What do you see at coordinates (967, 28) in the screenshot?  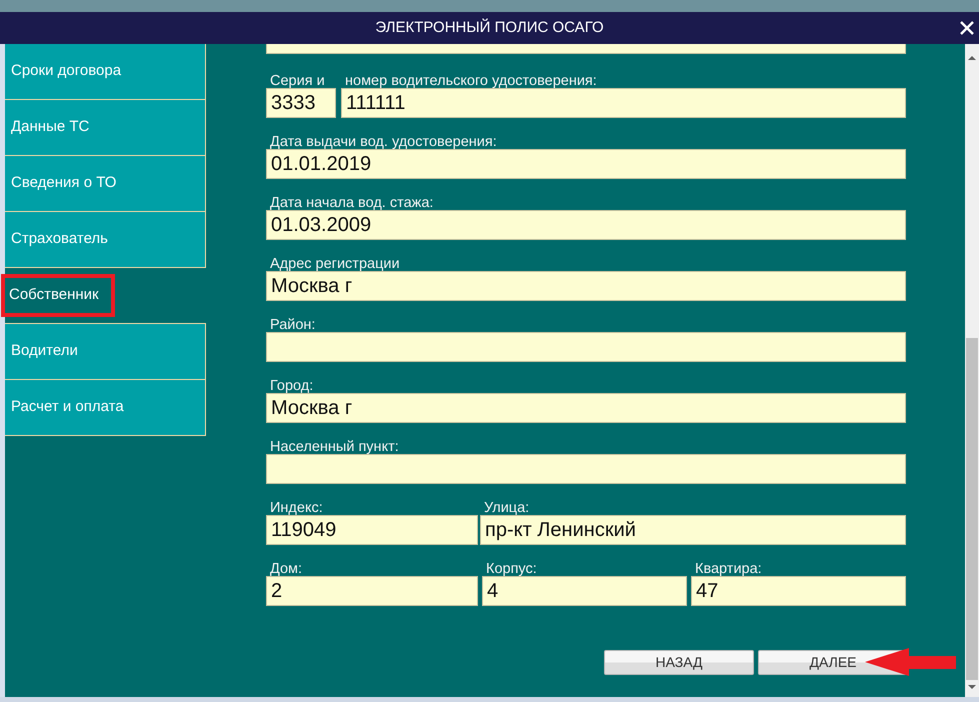 I see `close-icon` at bounding box center [967, 28].